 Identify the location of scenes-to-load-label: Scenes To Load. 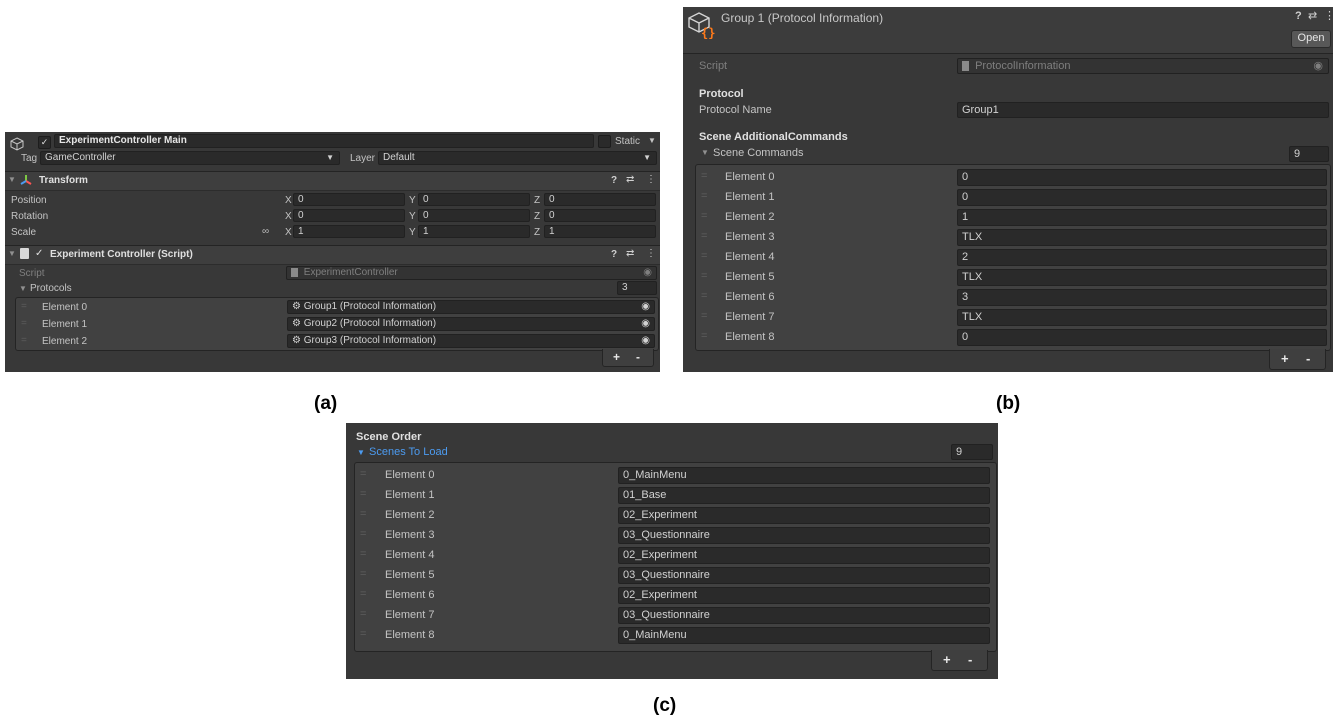
(408, 452).